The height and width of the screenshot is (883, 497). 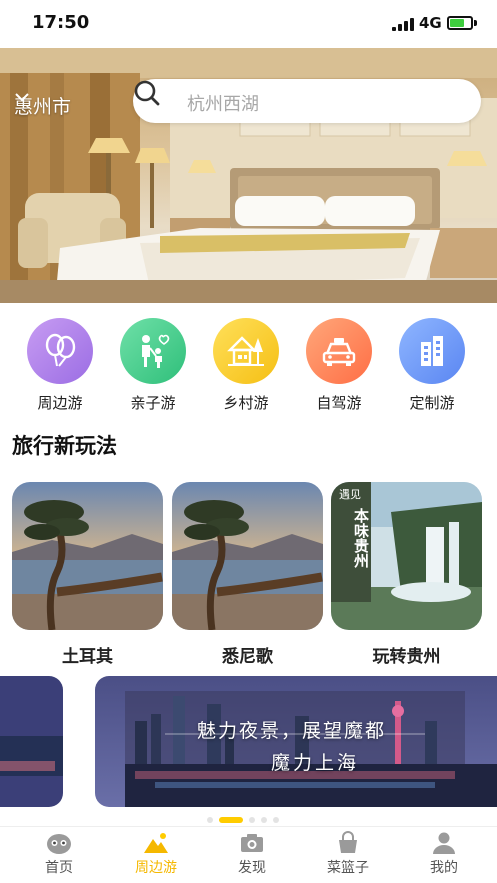 I want to click on network-type: 4G, so click(x=430, y=23).